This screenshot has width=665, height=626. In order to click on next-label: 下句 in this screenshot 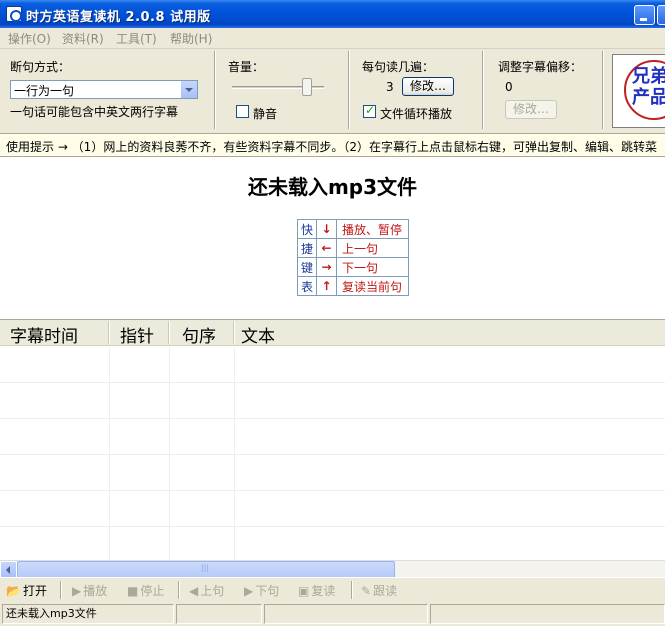, I will do `click(267, 591)`.